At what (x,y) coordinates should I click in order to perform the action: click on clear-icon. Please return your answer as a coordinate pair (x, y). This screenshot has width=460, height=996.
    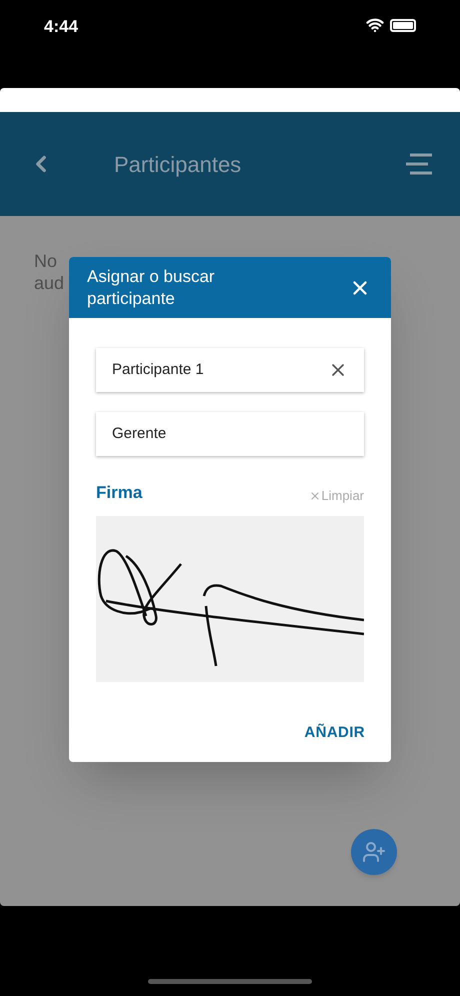
    Looking at the image, I should click on (315, 496).